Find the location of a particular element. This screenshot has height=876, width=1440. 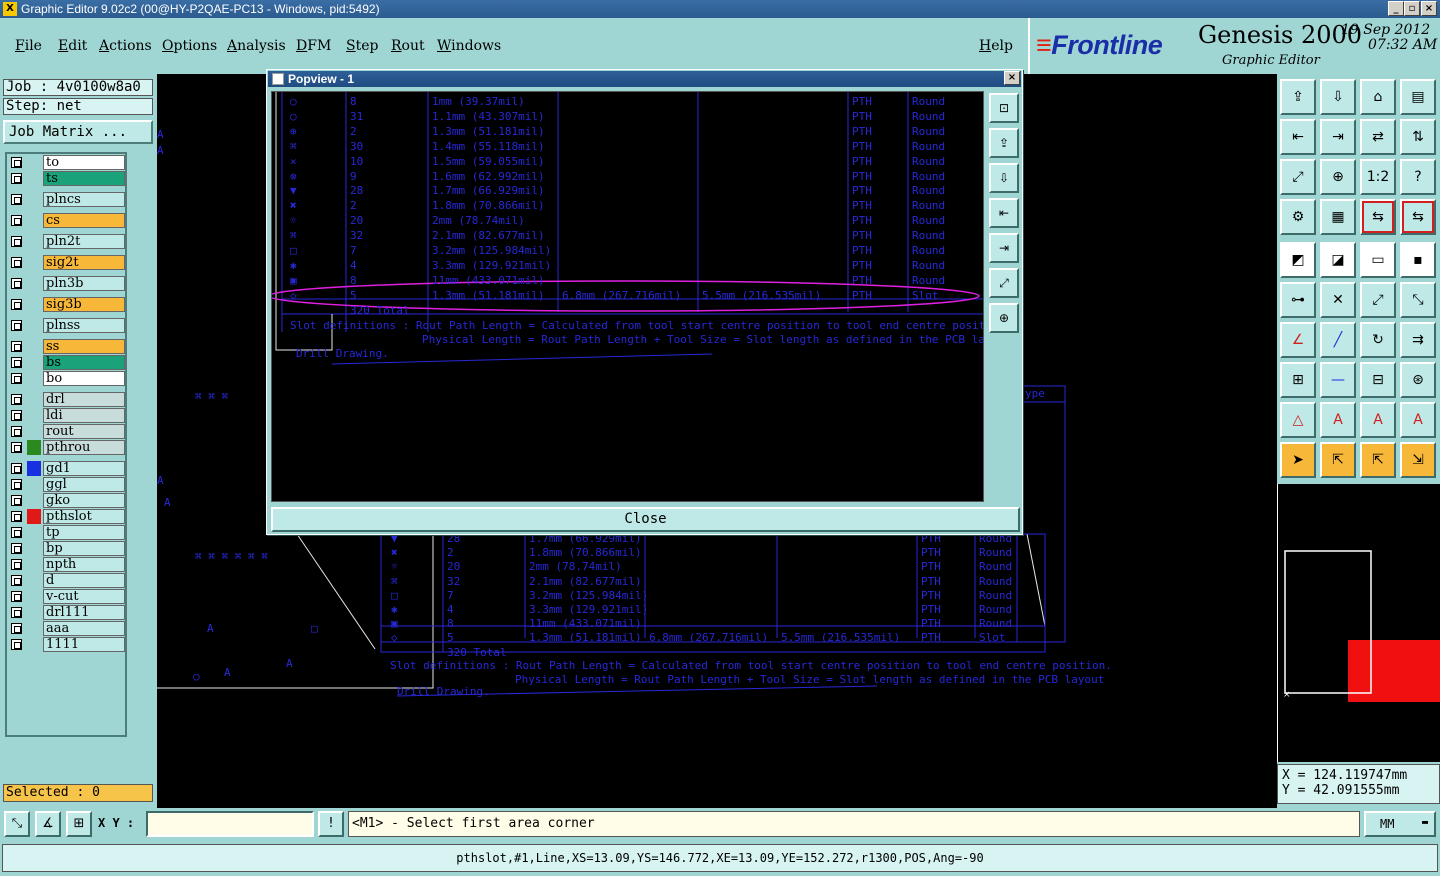

tool-9-1-icon: ⇱ is located at coordinates (1338, 460).